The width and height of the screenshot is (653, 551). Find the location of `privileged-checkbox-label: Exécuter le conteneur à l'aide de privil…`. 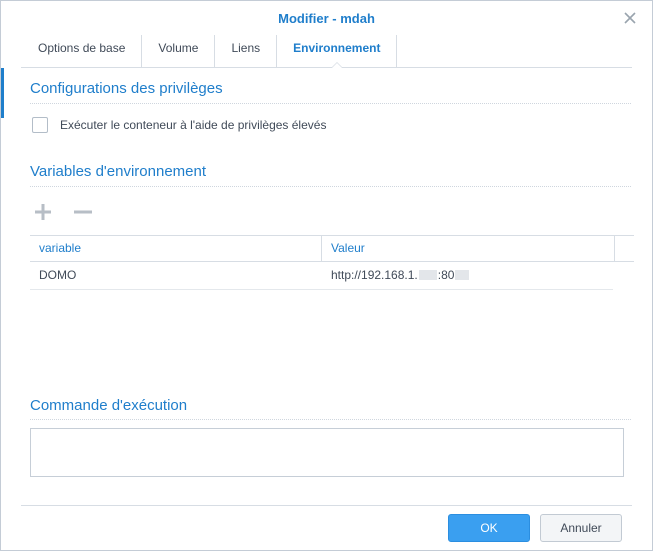

privileged-checkbox-label: Exécuter le conteneur à l'aide de privil… is located at coordinates (193, 125).